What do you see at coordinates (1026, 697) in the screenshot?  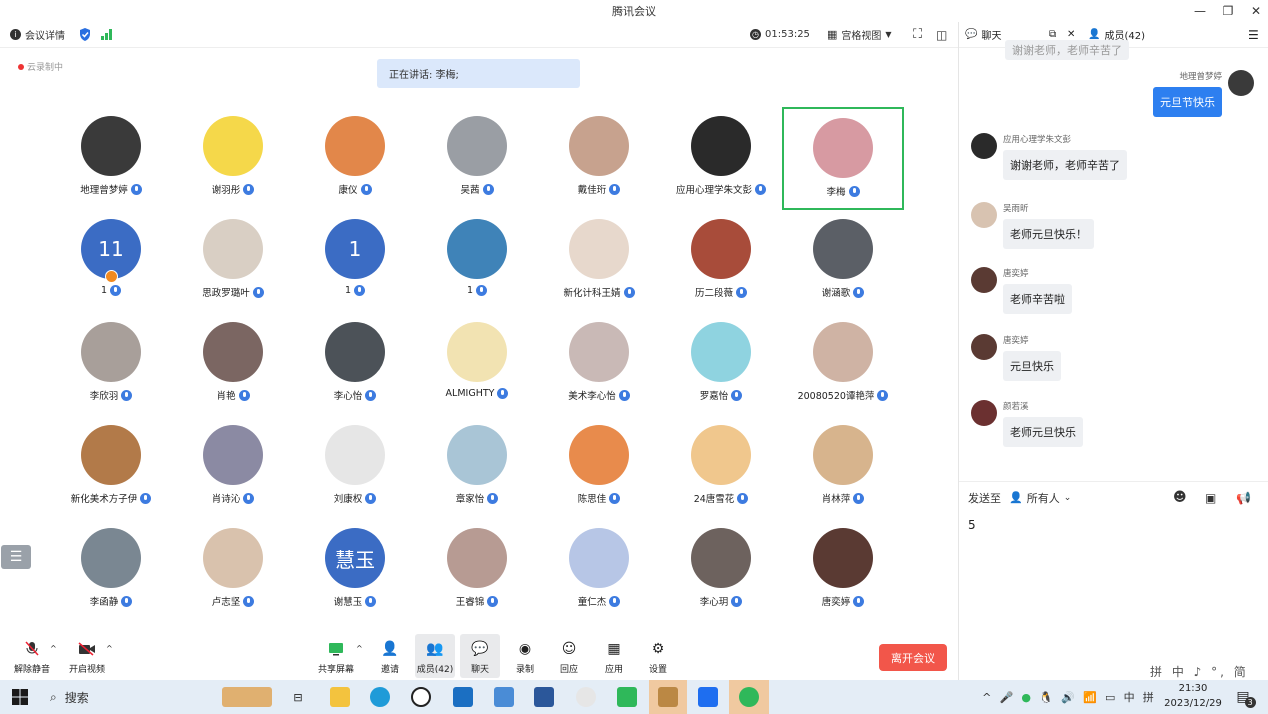 I see `tray-wechat-icon: ●` at bounding box center [1026, 697].